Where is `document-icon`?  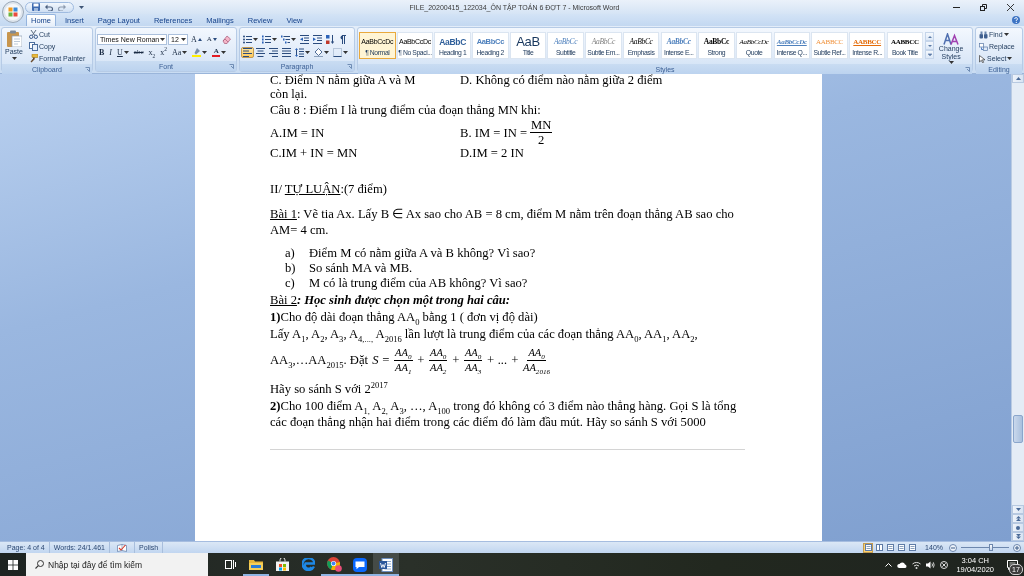
document-icon is located at coordinates (386, 564).